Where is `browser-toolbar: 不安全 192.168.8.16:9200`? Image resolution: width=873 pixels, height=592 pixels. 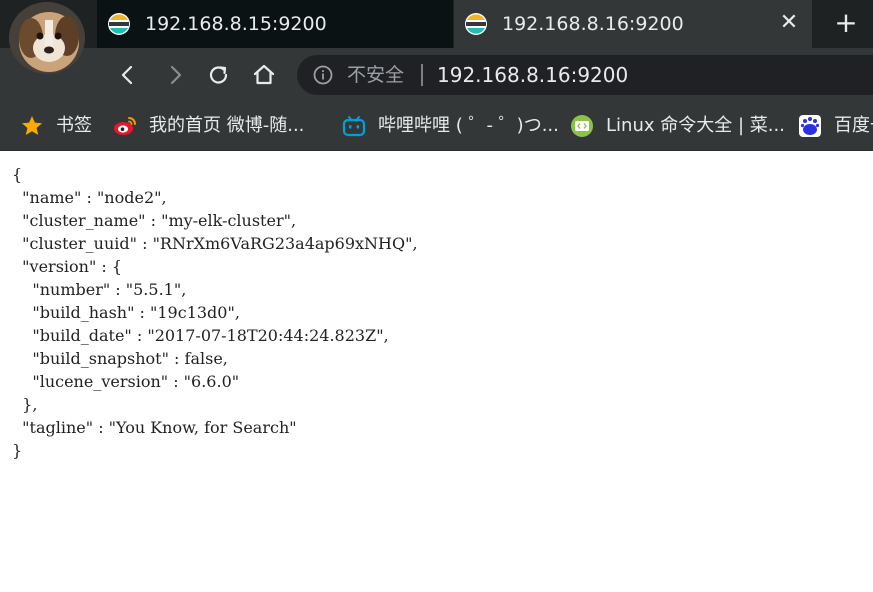
browser-toolbar: 不安全 192.168.8.16:9200 is located at coordinates (436, 75).